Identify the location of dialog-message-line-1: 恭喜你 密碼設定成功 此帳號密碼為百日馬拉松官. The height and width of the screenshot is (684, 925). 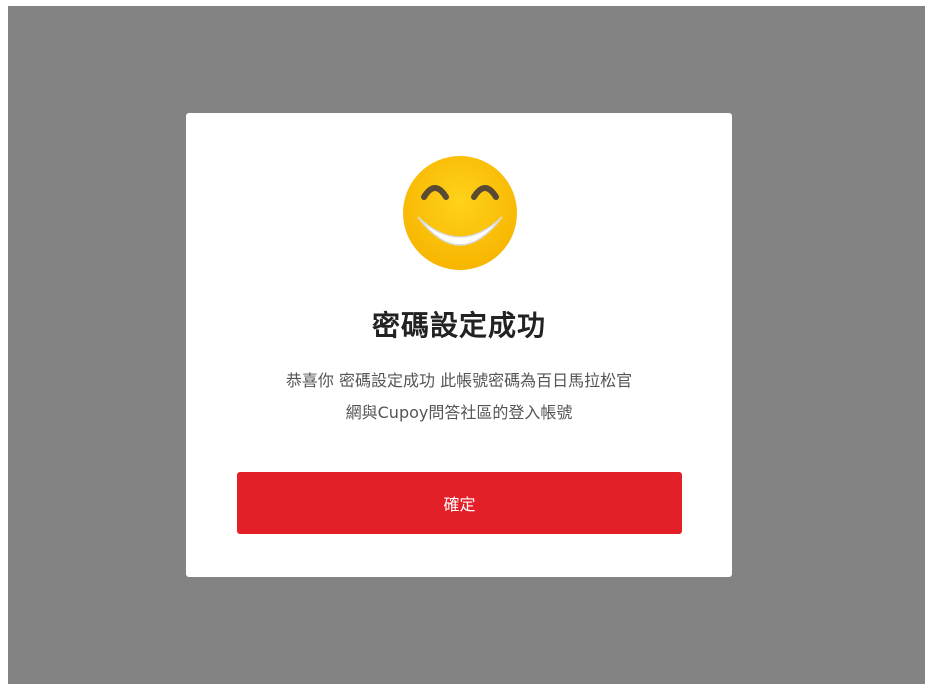
(459, 380).